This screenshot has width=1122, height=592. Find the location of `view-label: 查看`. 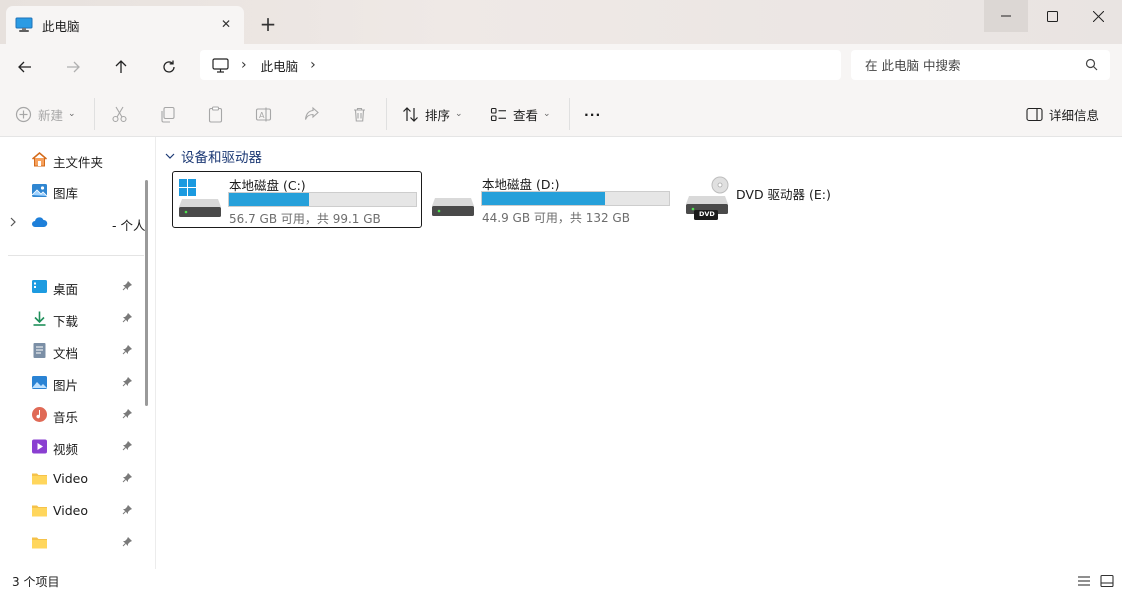

view-label: 查看 is located at coordinates (526, 115).